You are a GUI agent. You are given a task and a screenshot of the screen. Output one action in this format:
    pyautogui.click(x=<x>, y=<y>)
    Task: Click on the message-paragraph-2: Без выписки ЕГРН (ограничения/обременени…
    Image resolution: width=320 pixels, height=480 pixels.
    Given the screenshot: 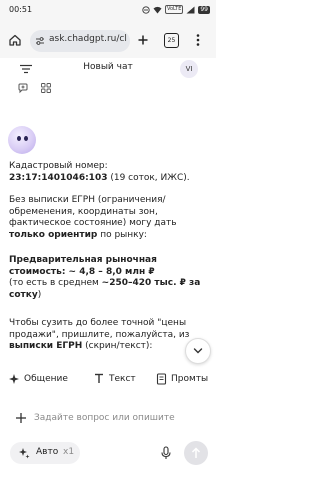 What is the action you would take?
    pyautogui.click(x=105, y=218)
    